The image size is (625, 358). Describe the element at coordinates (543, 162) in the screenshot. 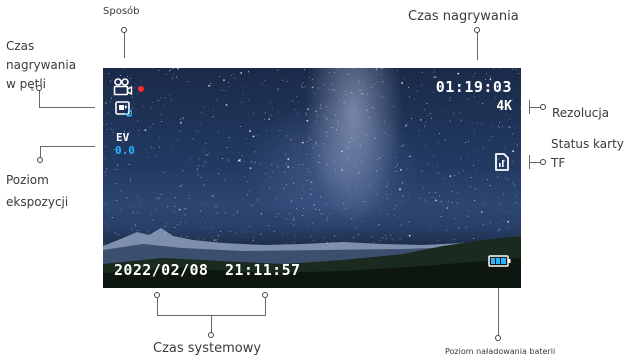

I see `tf-callout-dot` at that location.